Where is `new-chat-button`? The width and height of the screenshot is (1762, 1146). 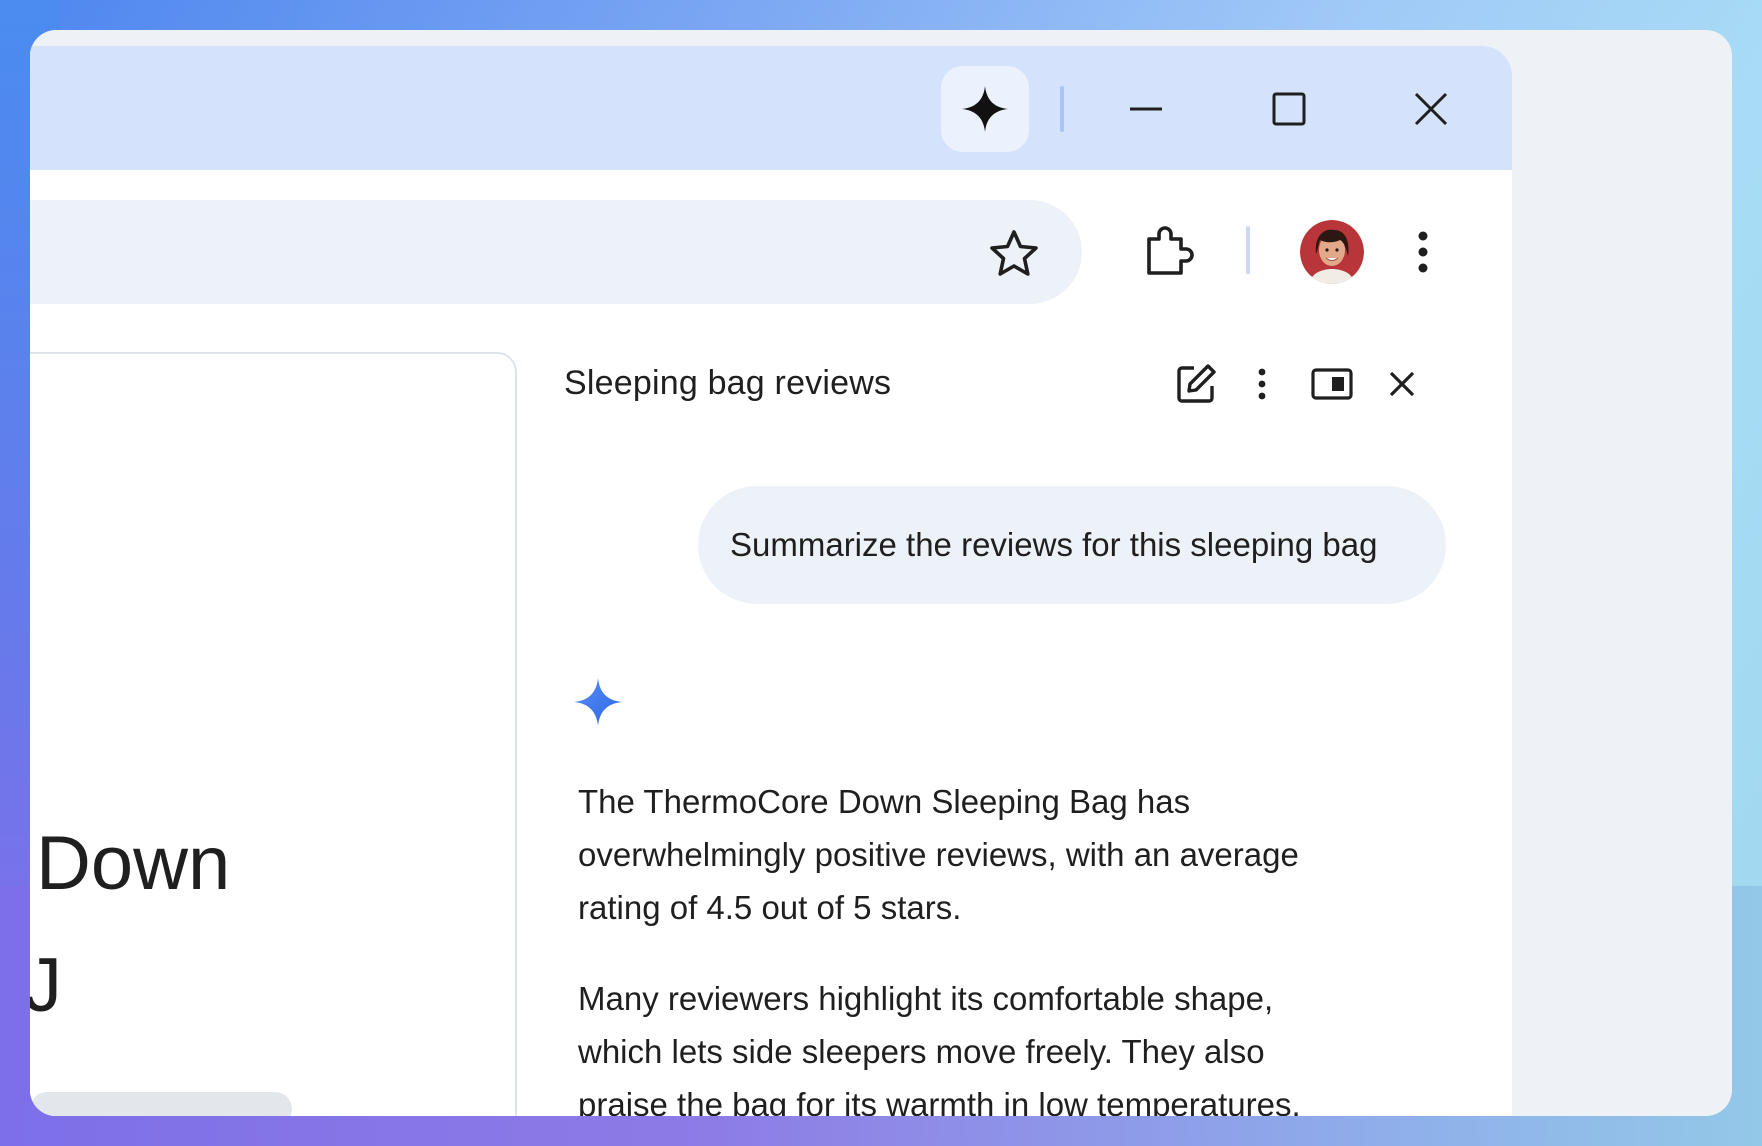
new-chat-button is located at coordinates (1196, 384).